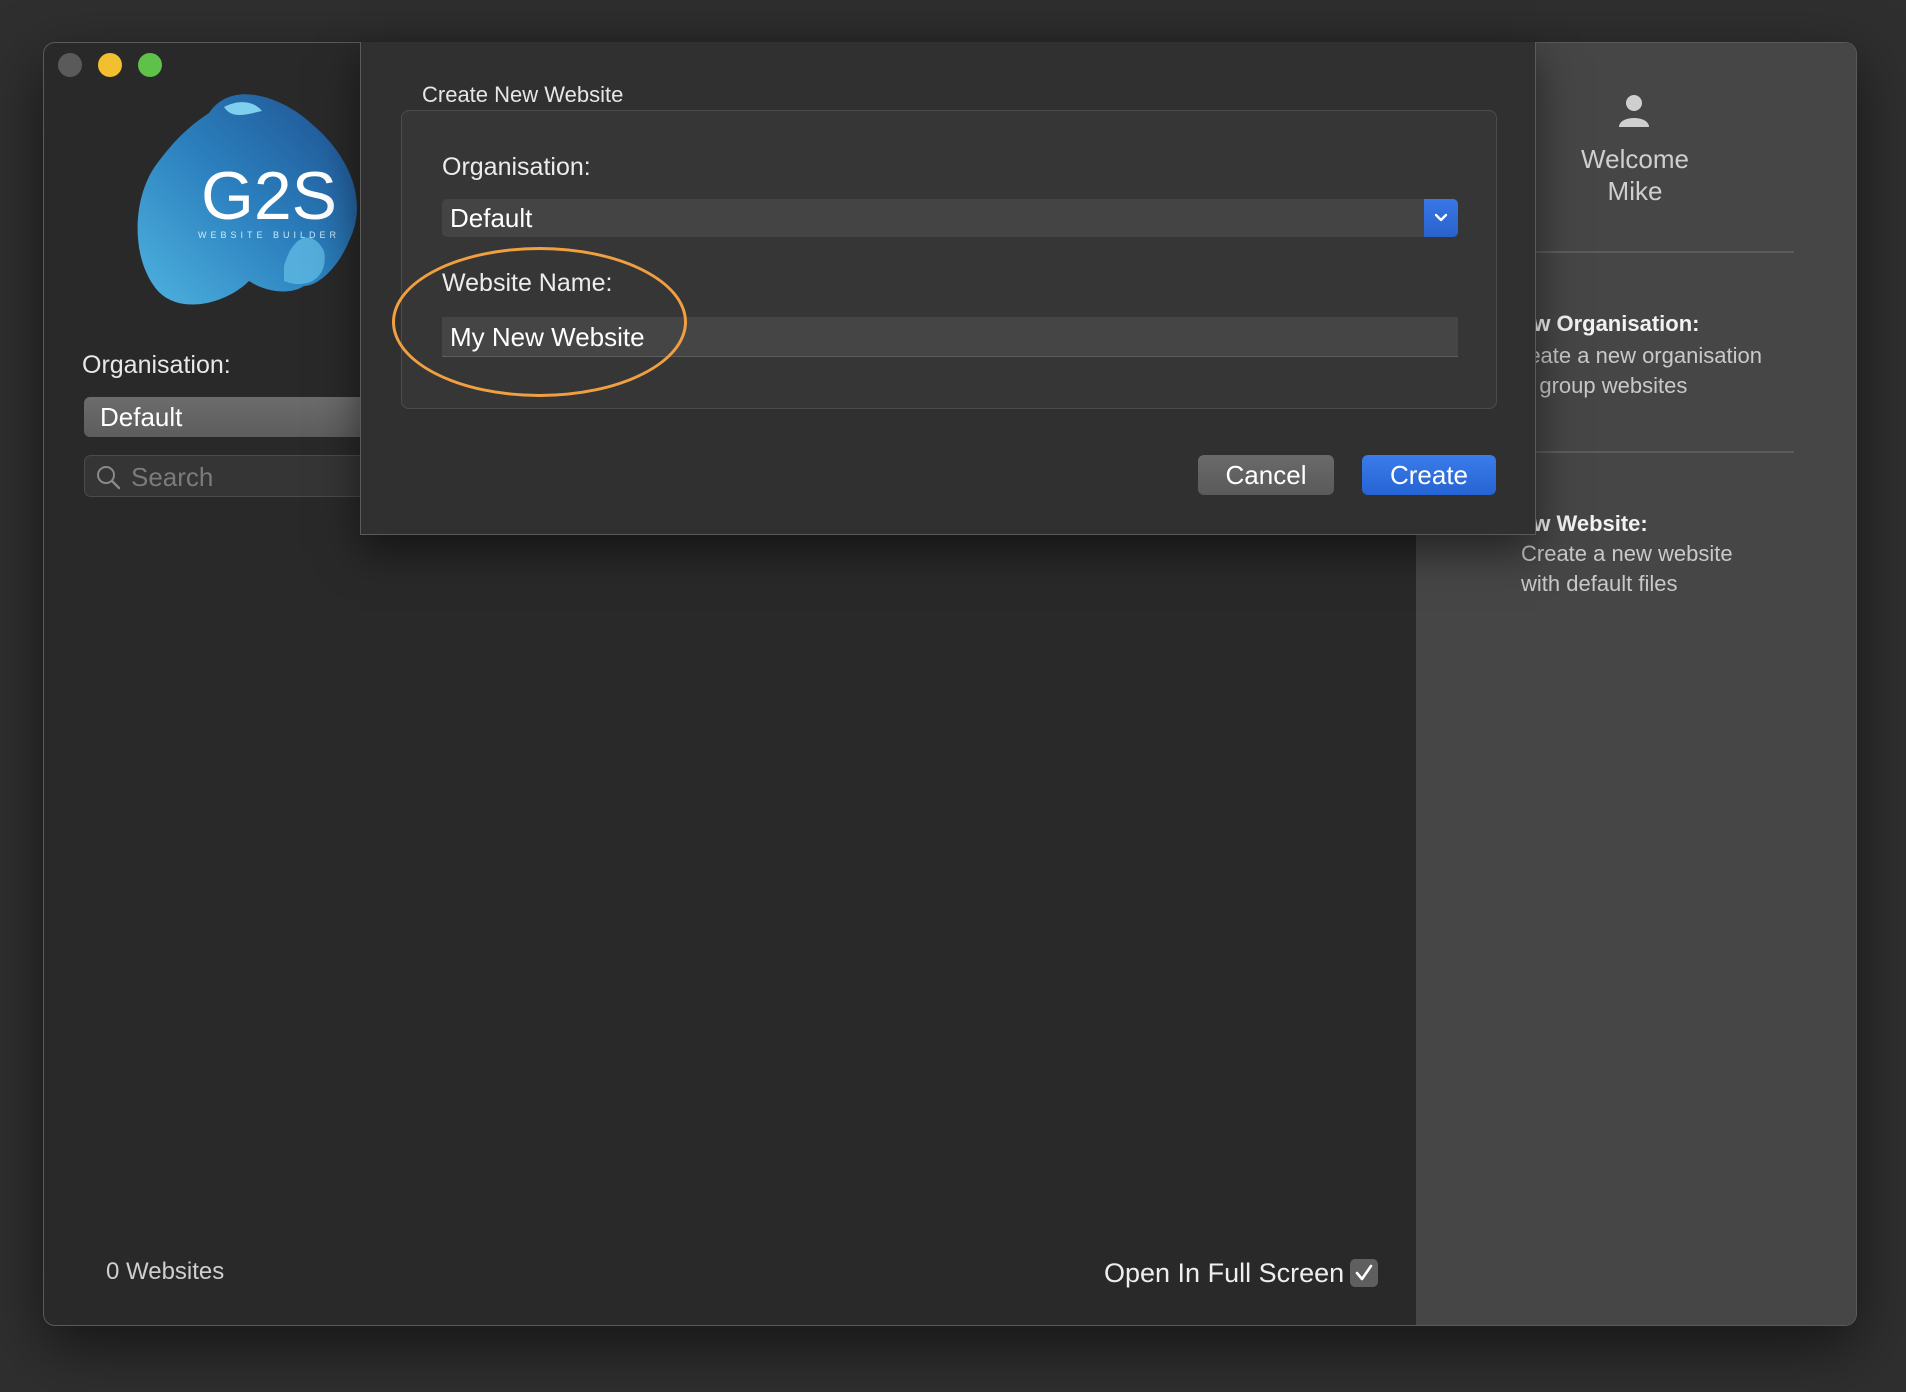  What do you see at coordinates (1604, 385) in the screenshot?
I see `help-line: o group websites` at bounding box center [1604, 385].